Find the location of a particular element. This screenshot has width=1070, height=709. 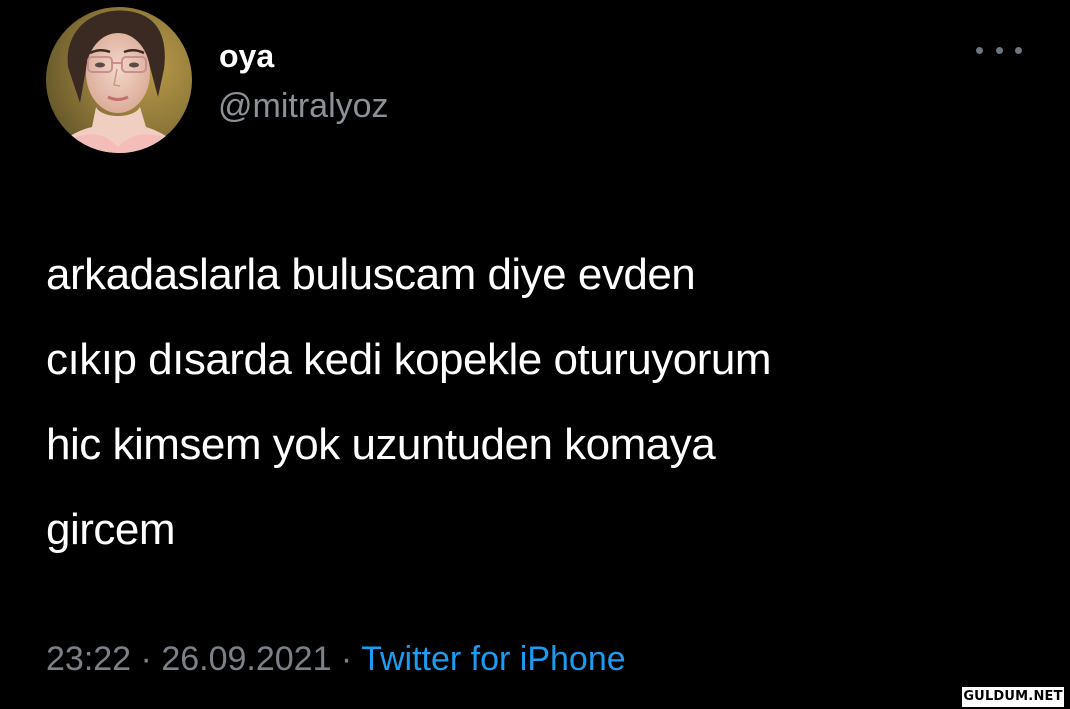

avatar is located at coordinates (119, 80).